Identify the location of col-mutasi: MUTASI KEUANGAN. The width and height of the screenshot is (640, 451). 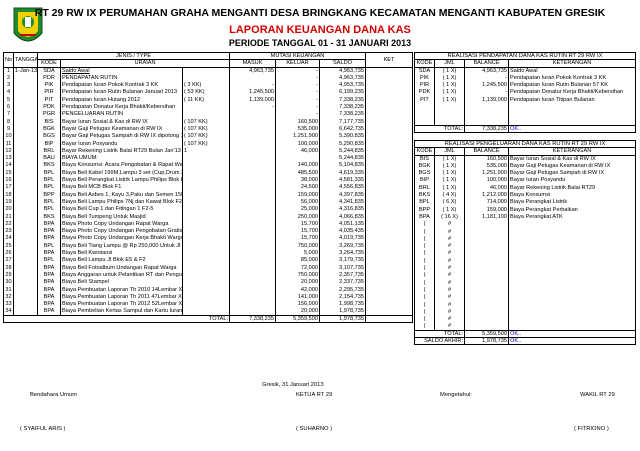
(297, 56).